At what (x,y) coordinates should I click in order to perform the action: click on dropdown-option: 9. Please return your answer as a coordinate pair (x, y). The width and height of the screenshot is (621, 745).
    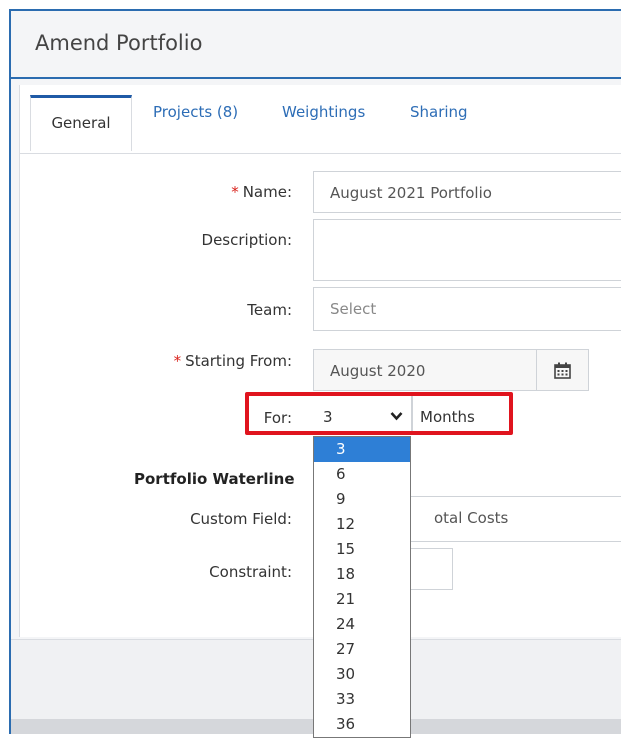
    Looking at the image, I should click on (362, 499).